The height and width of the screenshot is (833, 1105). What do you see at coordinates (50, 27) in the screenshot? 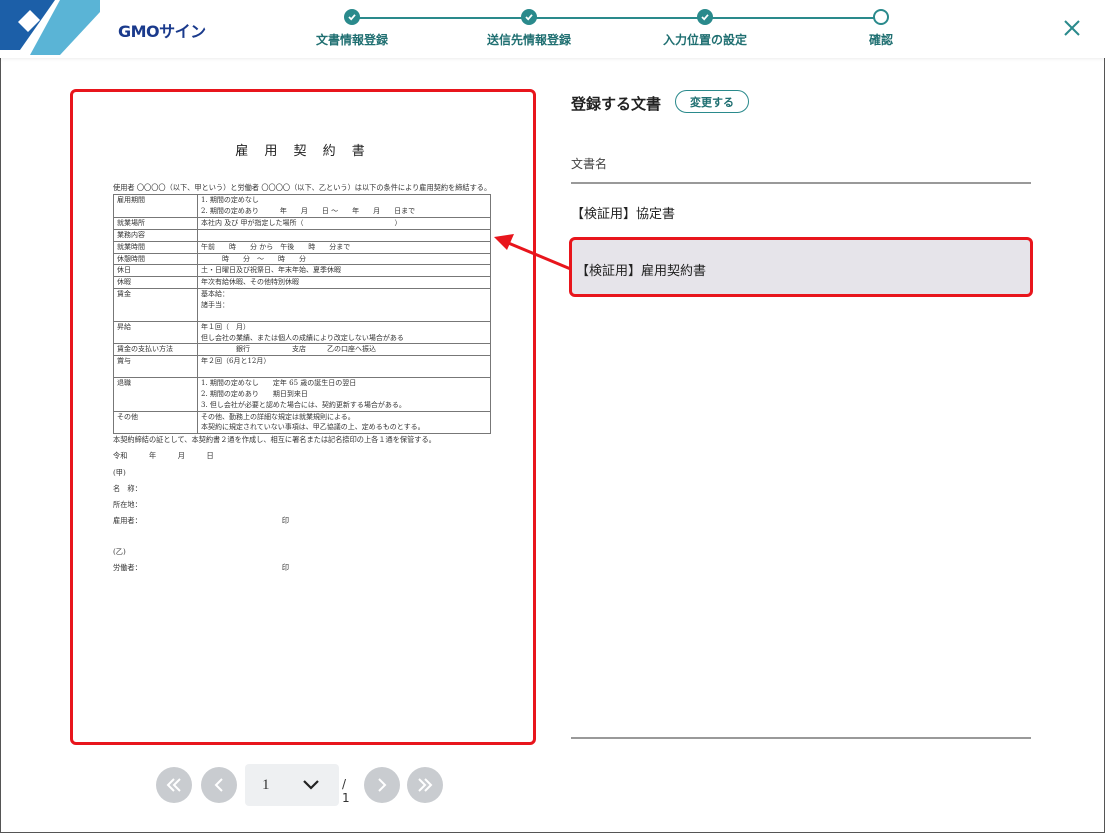
I see `brand-corner-graphic` at bounding box center [50, 27].